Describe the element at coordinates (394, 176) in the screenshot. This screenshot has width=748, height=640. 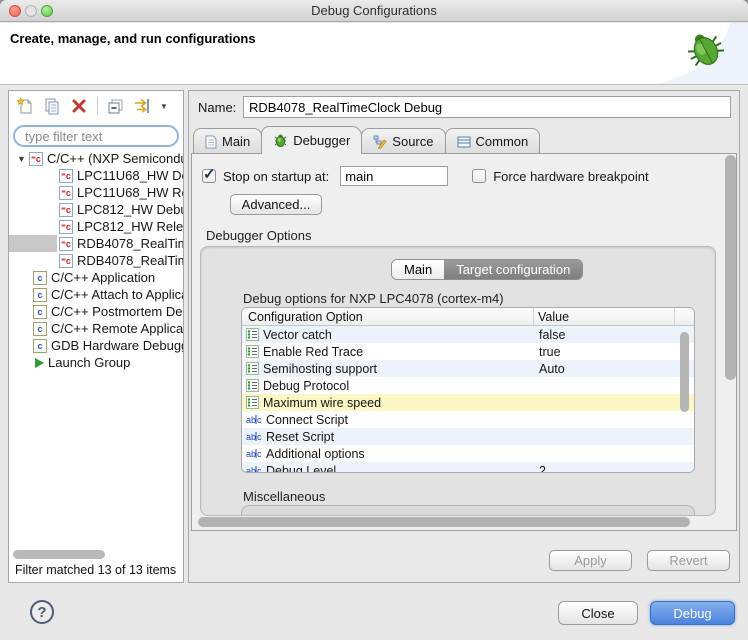
I see `stop-symbol-input` at that location.